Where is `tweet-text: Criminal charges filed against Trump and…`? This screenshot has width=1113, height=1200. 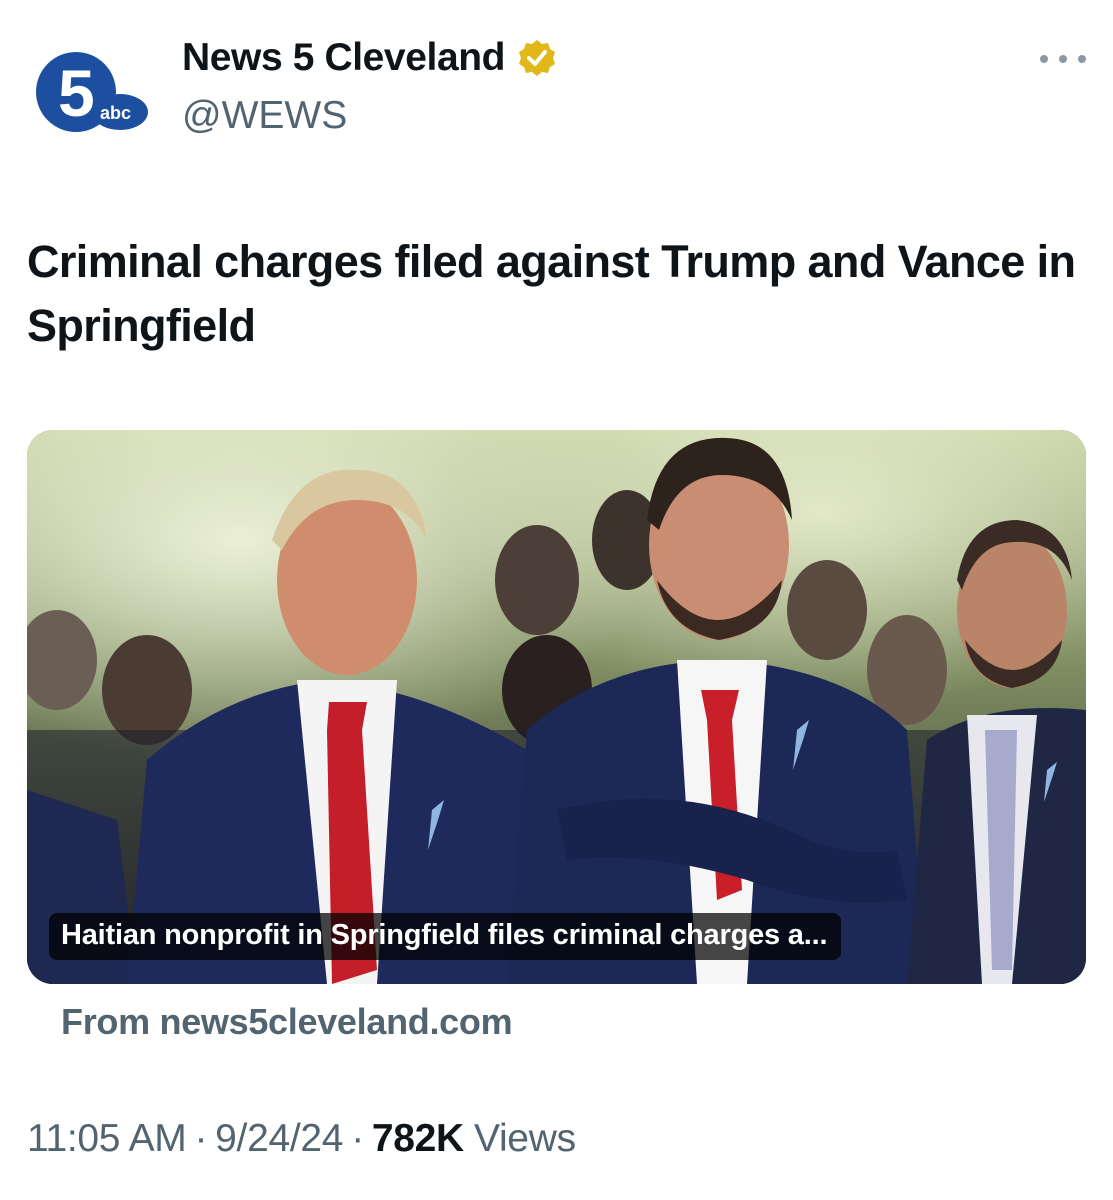 tweet-text: Criminal charges filed against Trump and… is located at coordinates (551, 293).